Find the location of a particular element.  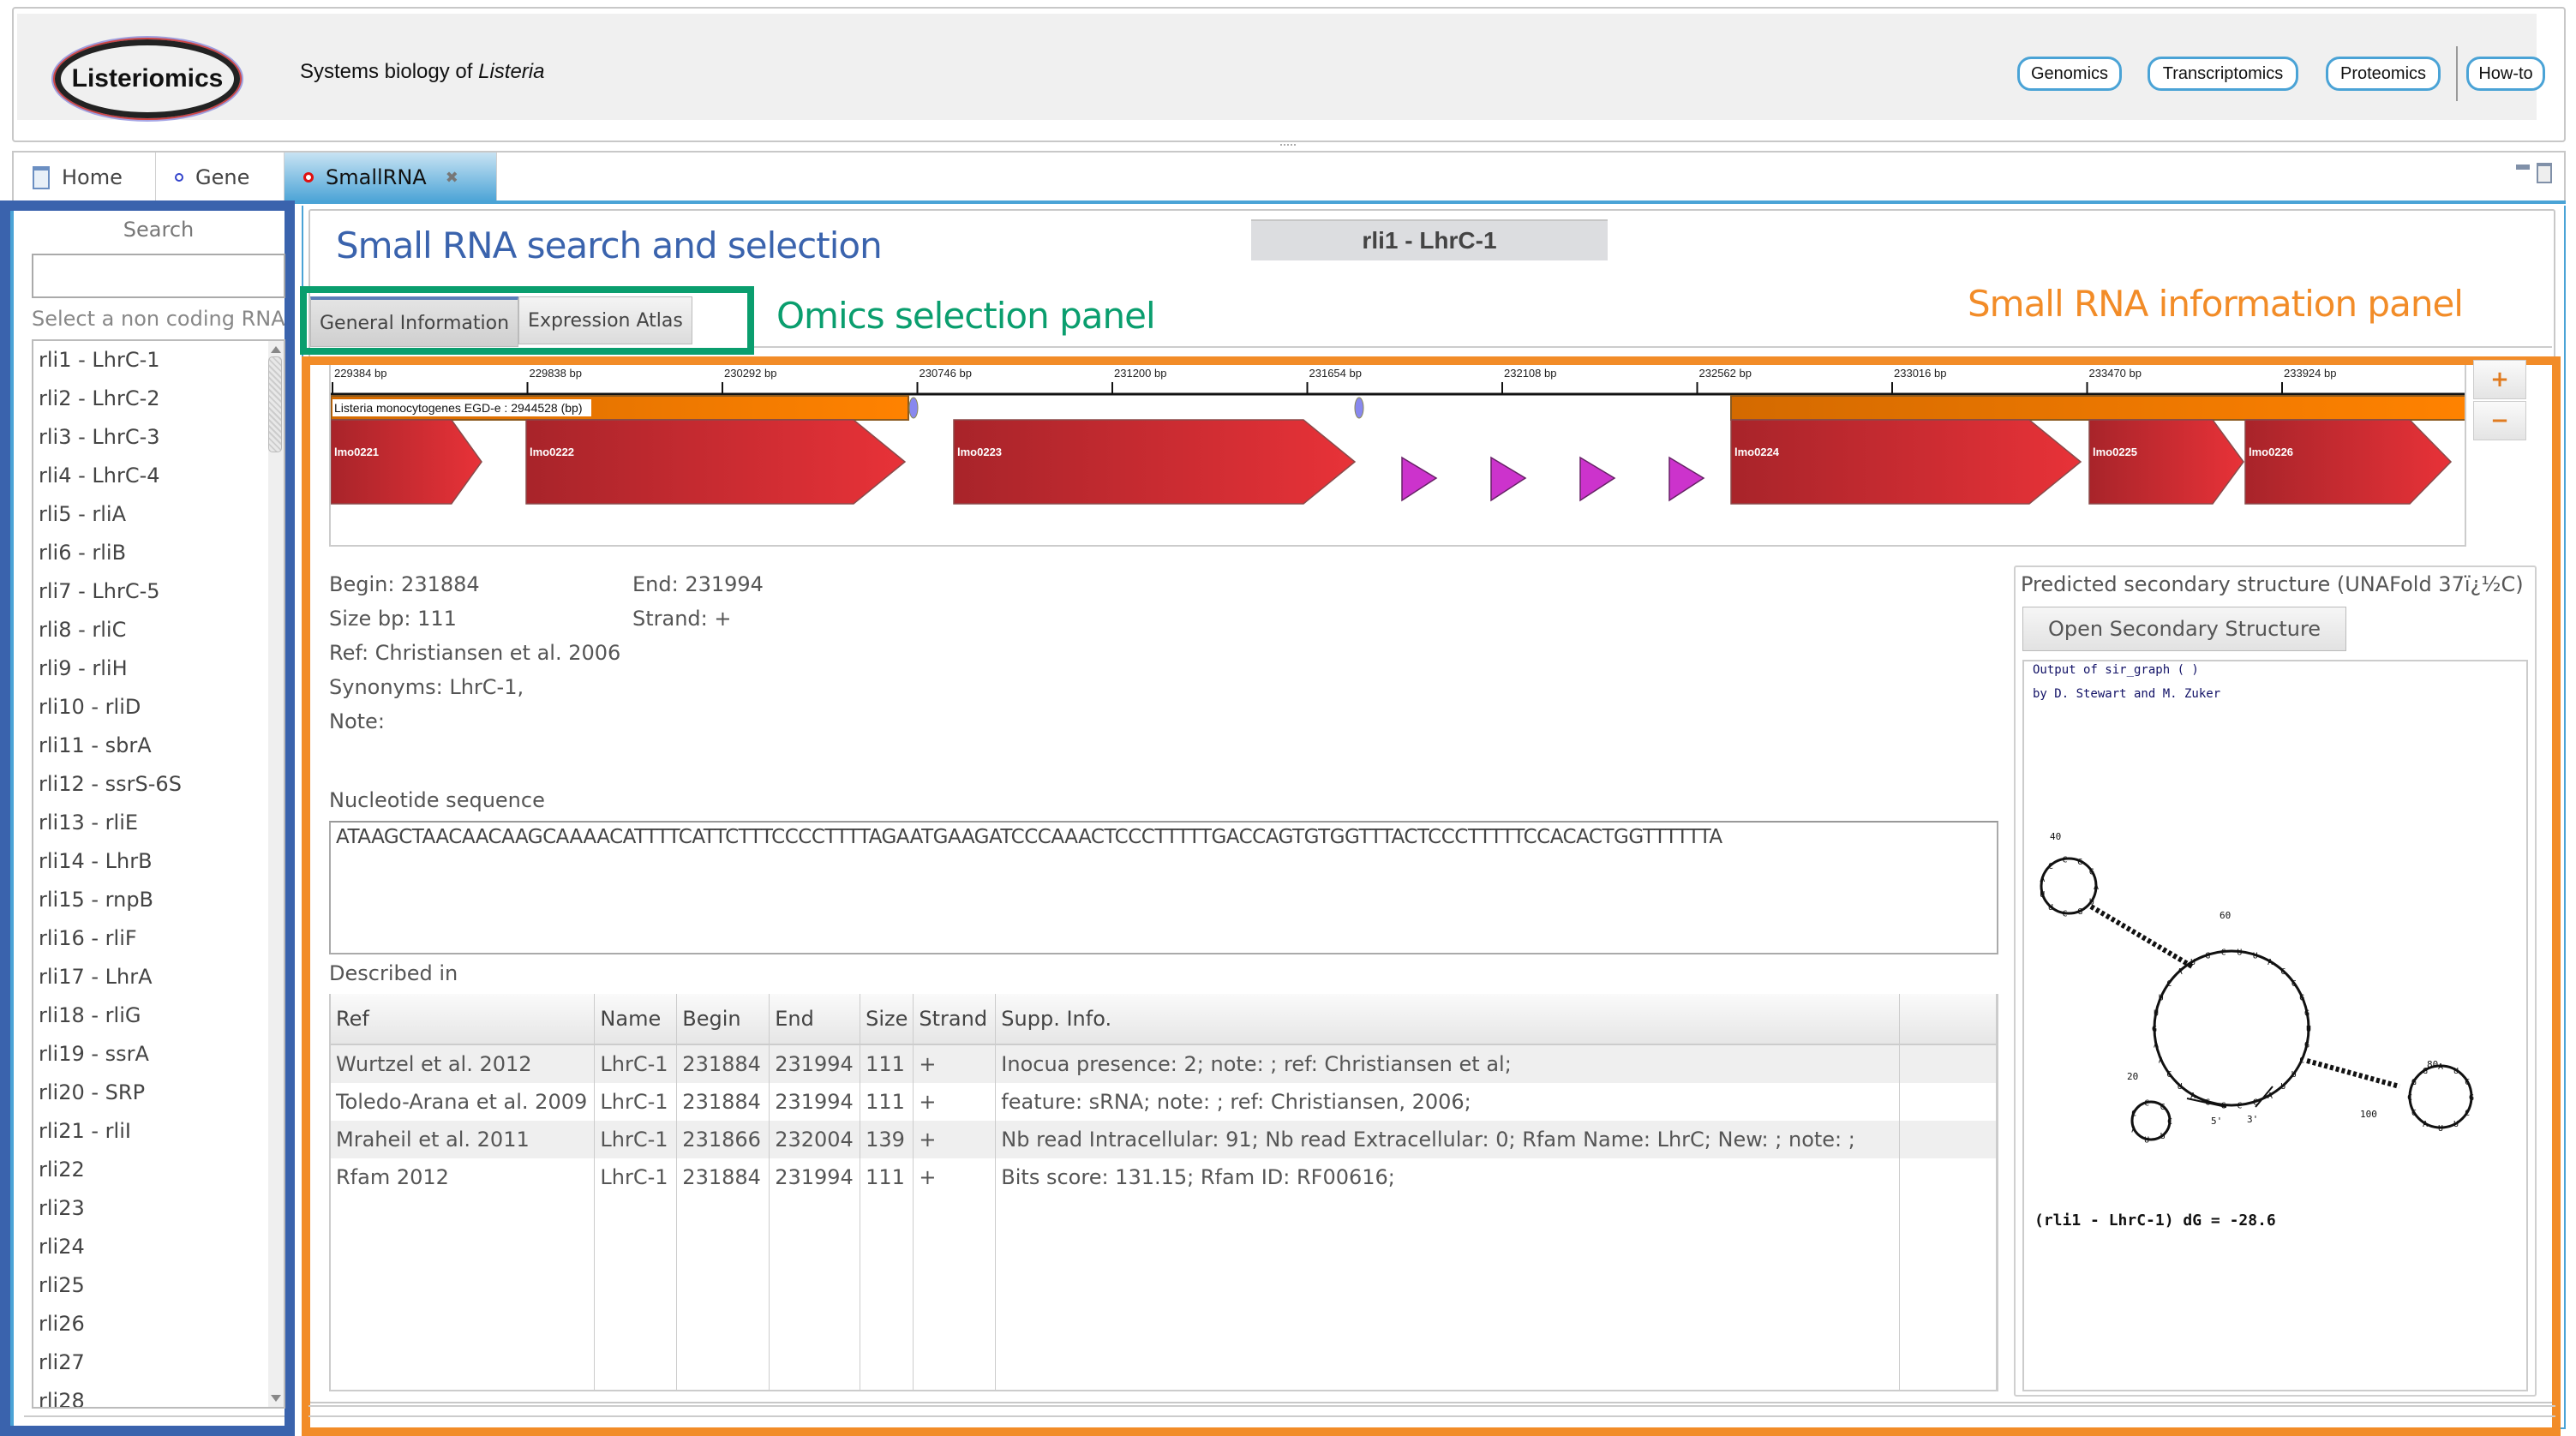

ncrna-list-item: rli7 - LhrC-5 is located at coordinates (151, 591).